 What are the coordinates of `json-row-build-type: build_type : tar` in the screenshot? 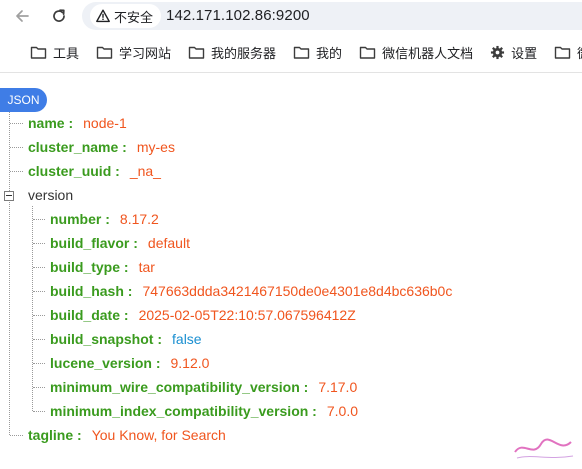 It's located at (102, 267).